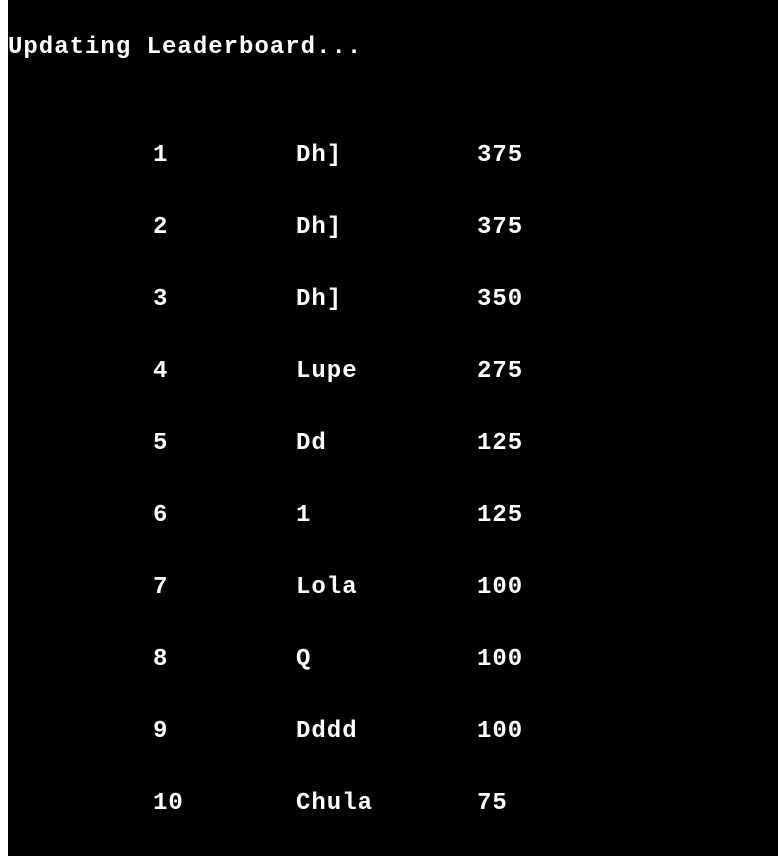  I want to click on leaderboard-row: 4 Lupe 275, so click(393, 392).